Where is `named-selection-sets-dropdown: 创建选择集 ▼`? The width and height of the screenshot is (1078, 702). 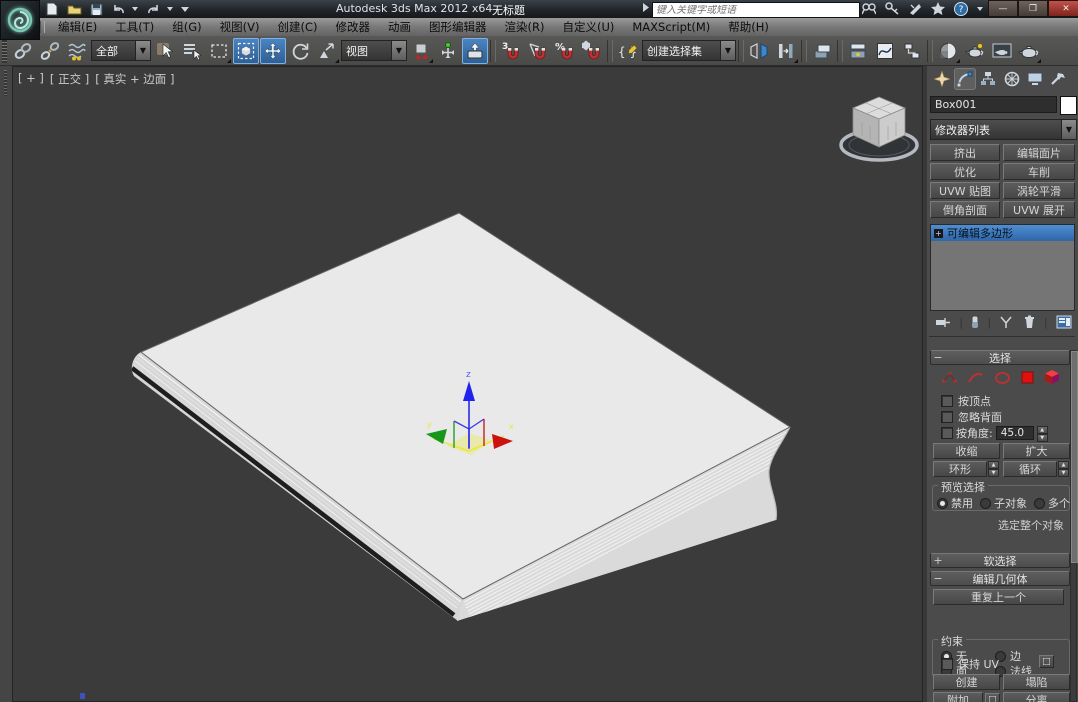
named-selection-sets-dropdown: 创建选择集 ▼ is located at coordinates (689, 50).